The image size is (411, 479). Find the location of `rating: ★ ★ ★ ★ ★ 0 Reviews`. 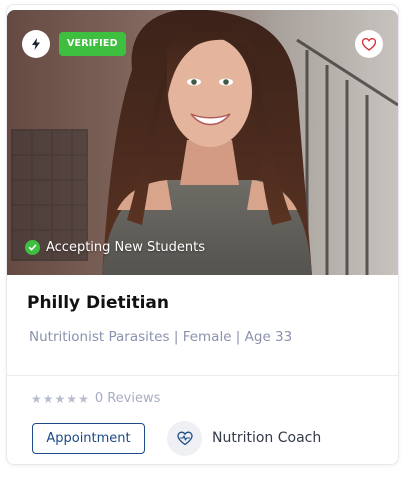

rating: ★ ★ ★ ★ ★ 0 Reviews is located at coordinates (95, 398).